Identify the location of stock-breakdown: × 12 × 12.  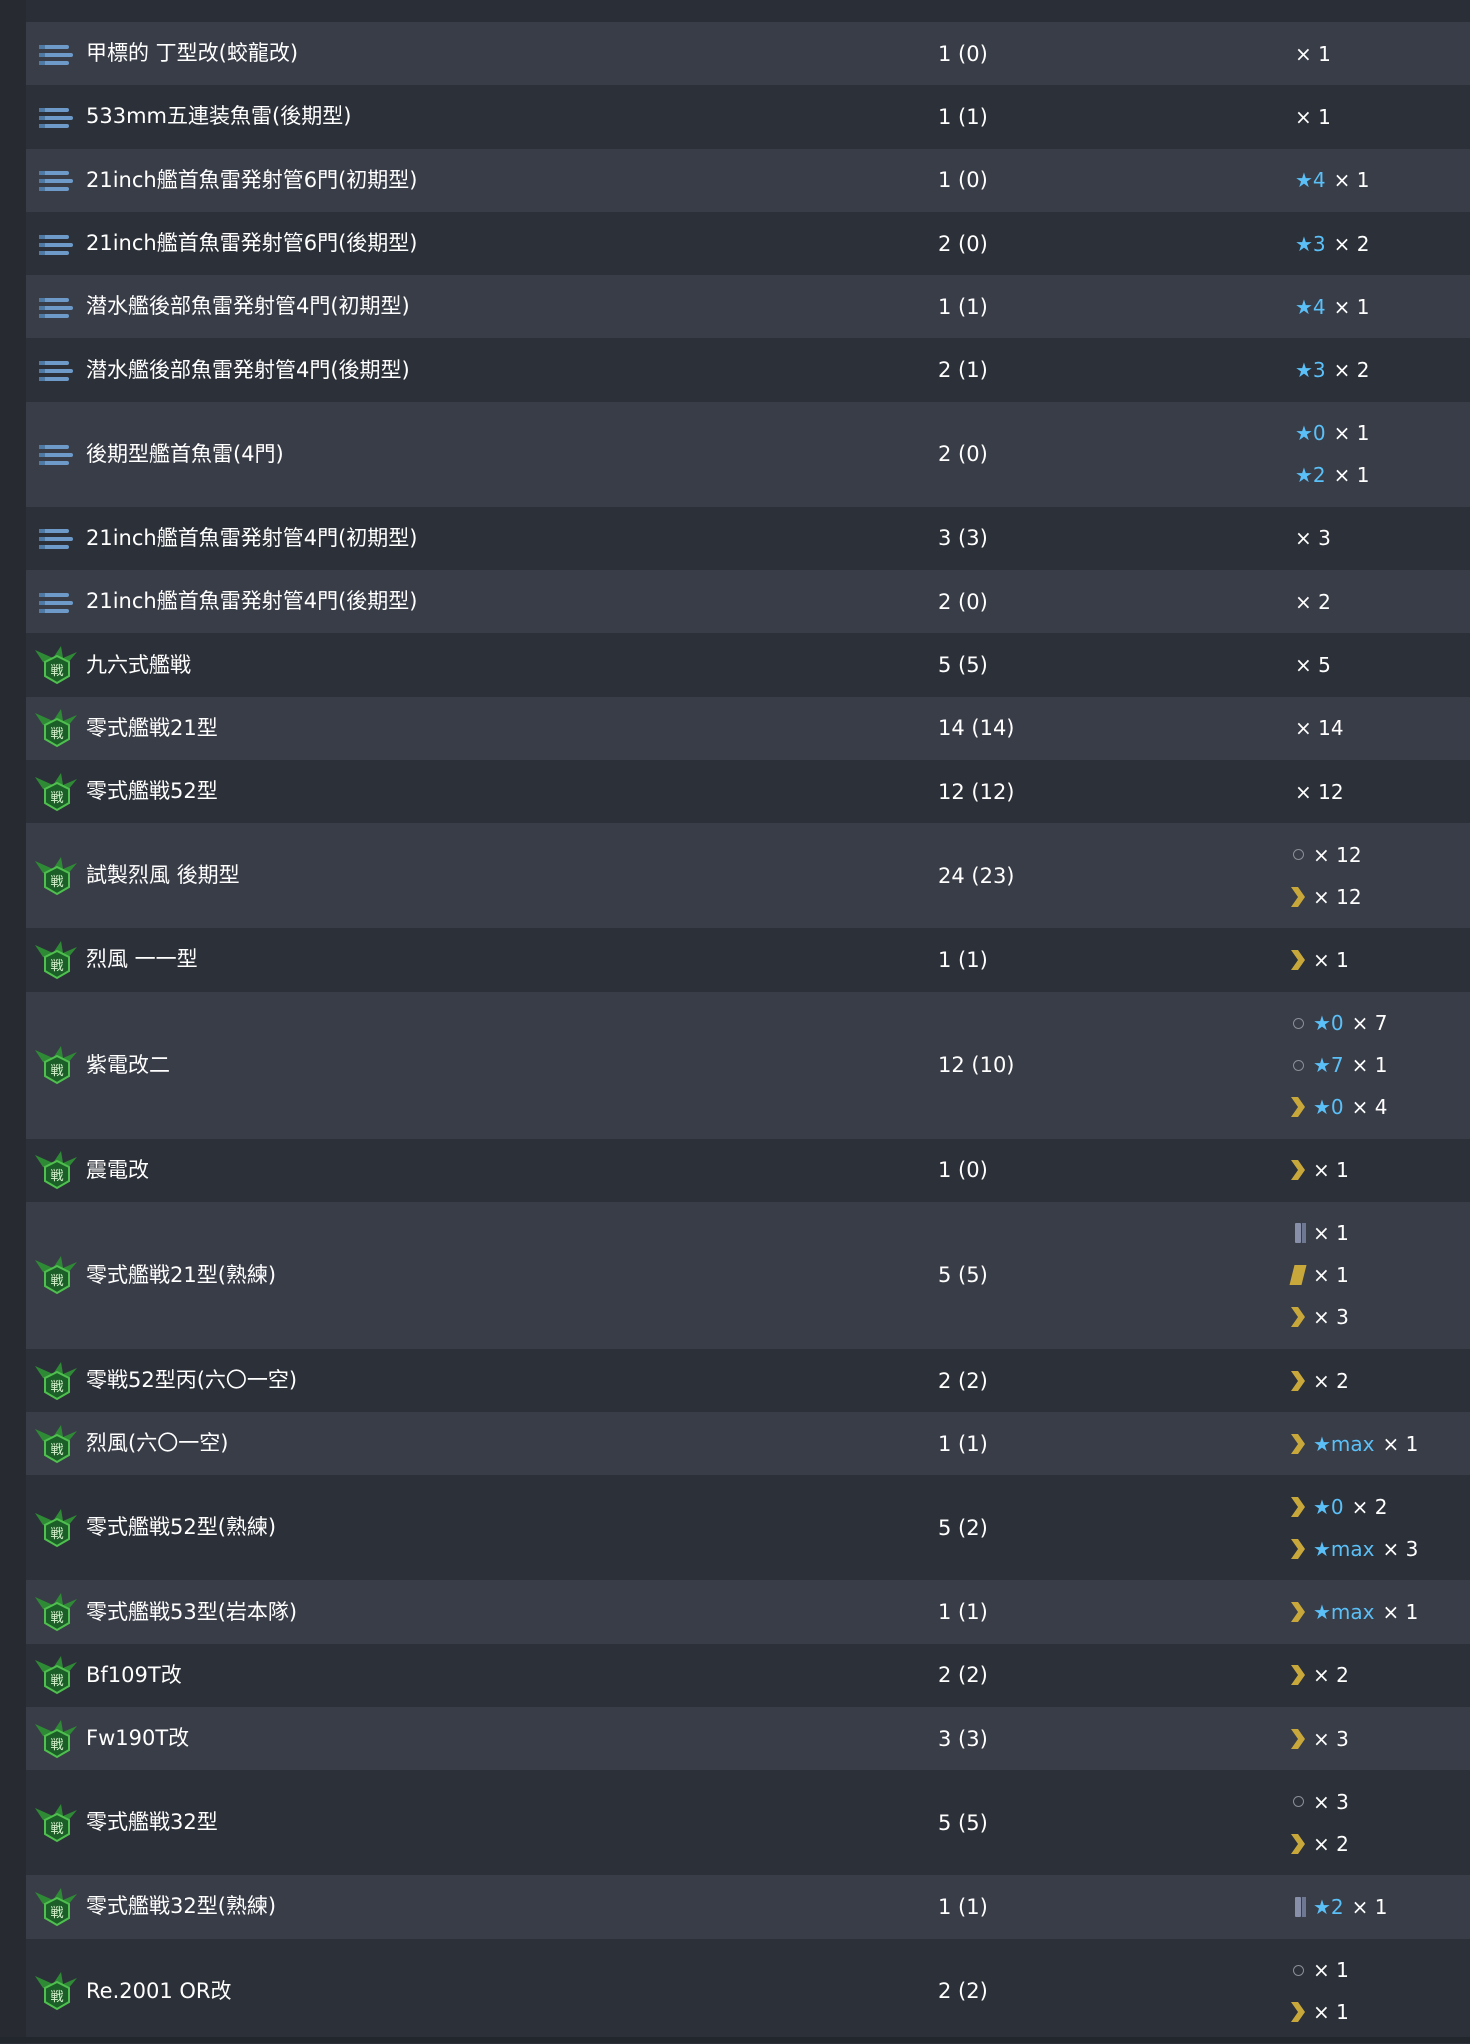
(1378, 876).